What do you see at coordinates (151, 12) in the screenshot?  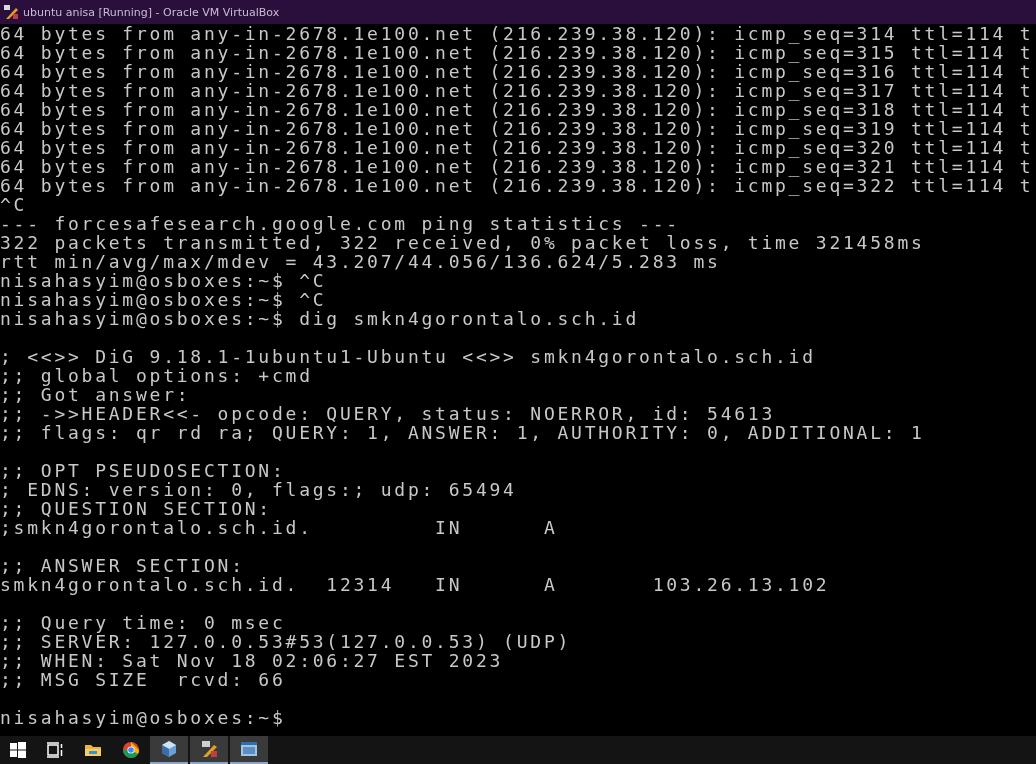 I see `window-title: ubuntu anisa [Running] - Oracle VM VirtualBox` at bounding box center [151, 12].